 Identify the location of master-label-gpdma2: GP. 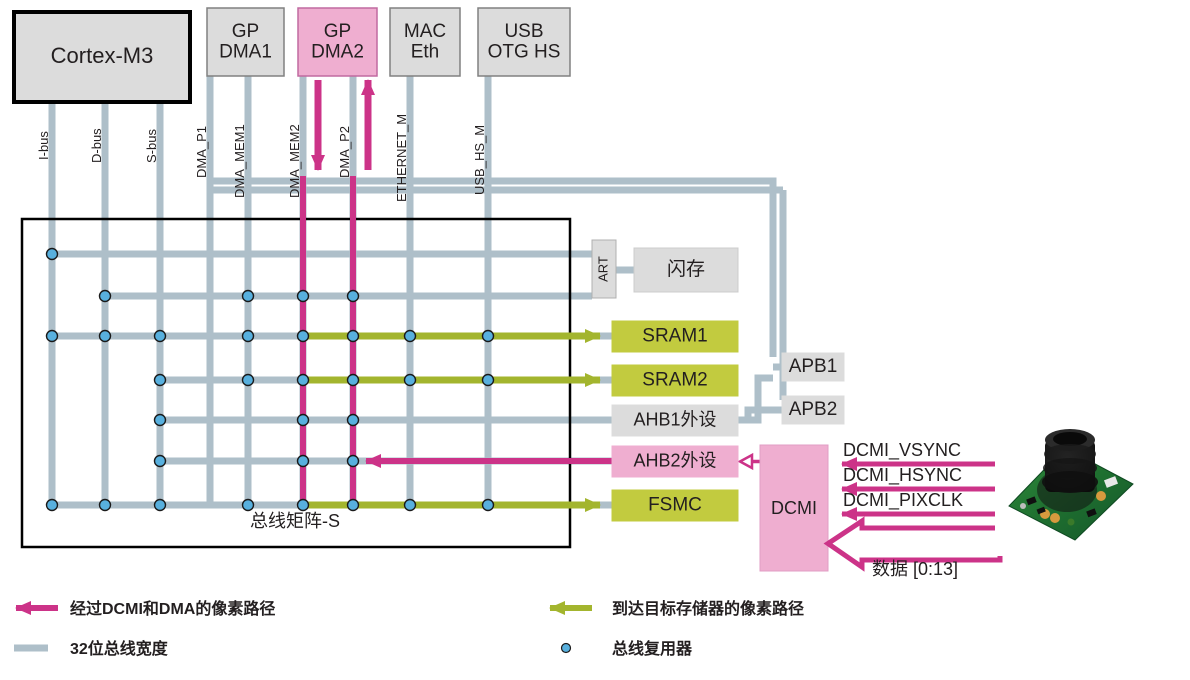
(337, 31).